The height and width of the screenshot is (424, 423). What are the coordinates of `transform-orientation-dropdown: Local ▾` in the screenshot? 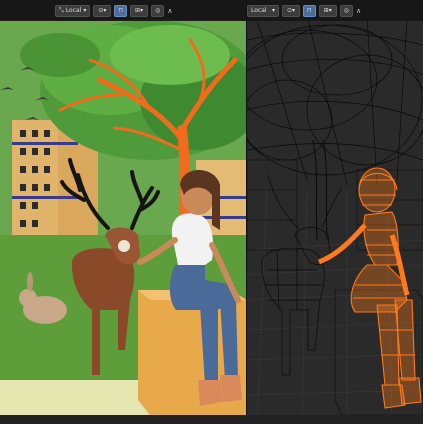 It's located at (263, 10).